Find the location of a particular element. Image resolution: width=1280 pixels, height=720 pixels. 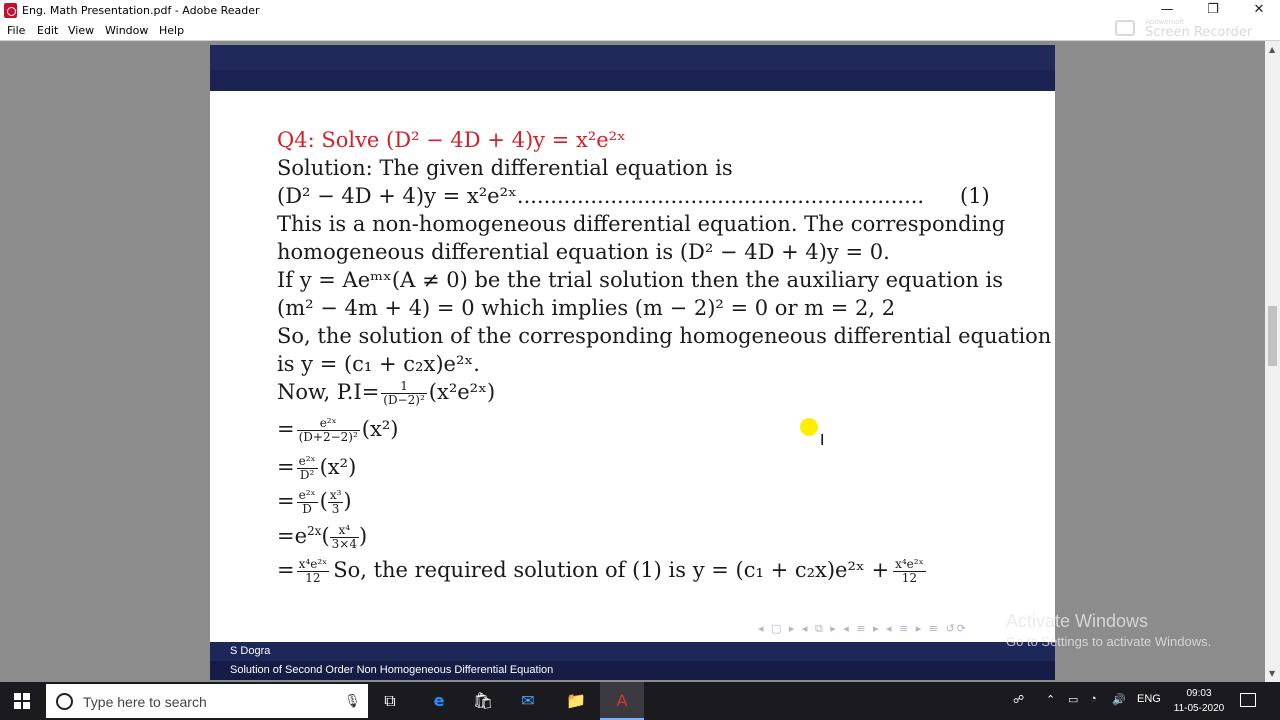

equation-number: (1) is located at coordinates (975, 196).